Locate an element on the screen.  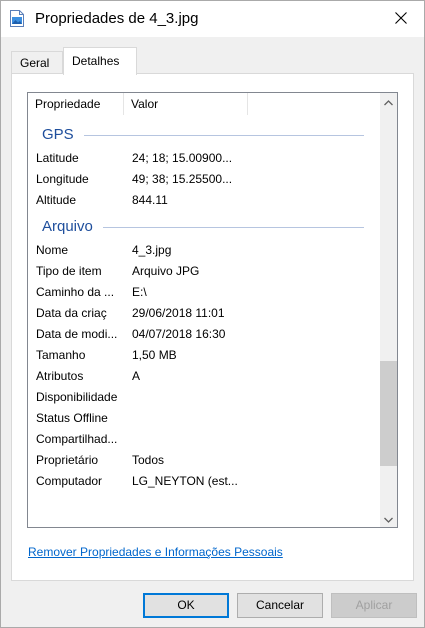
group-title: Arquivo is located at coordinates (67, 226).